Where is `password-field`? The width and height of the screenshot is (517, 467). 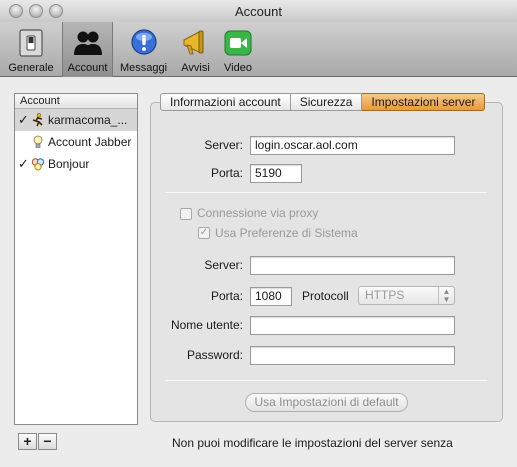
password-field is located at coordinates (352, 355).